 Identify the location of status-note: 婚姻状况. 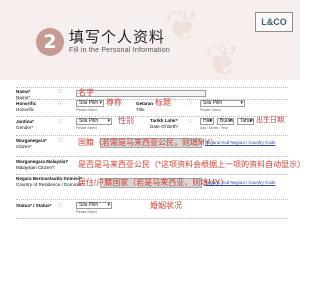
(166, 205).